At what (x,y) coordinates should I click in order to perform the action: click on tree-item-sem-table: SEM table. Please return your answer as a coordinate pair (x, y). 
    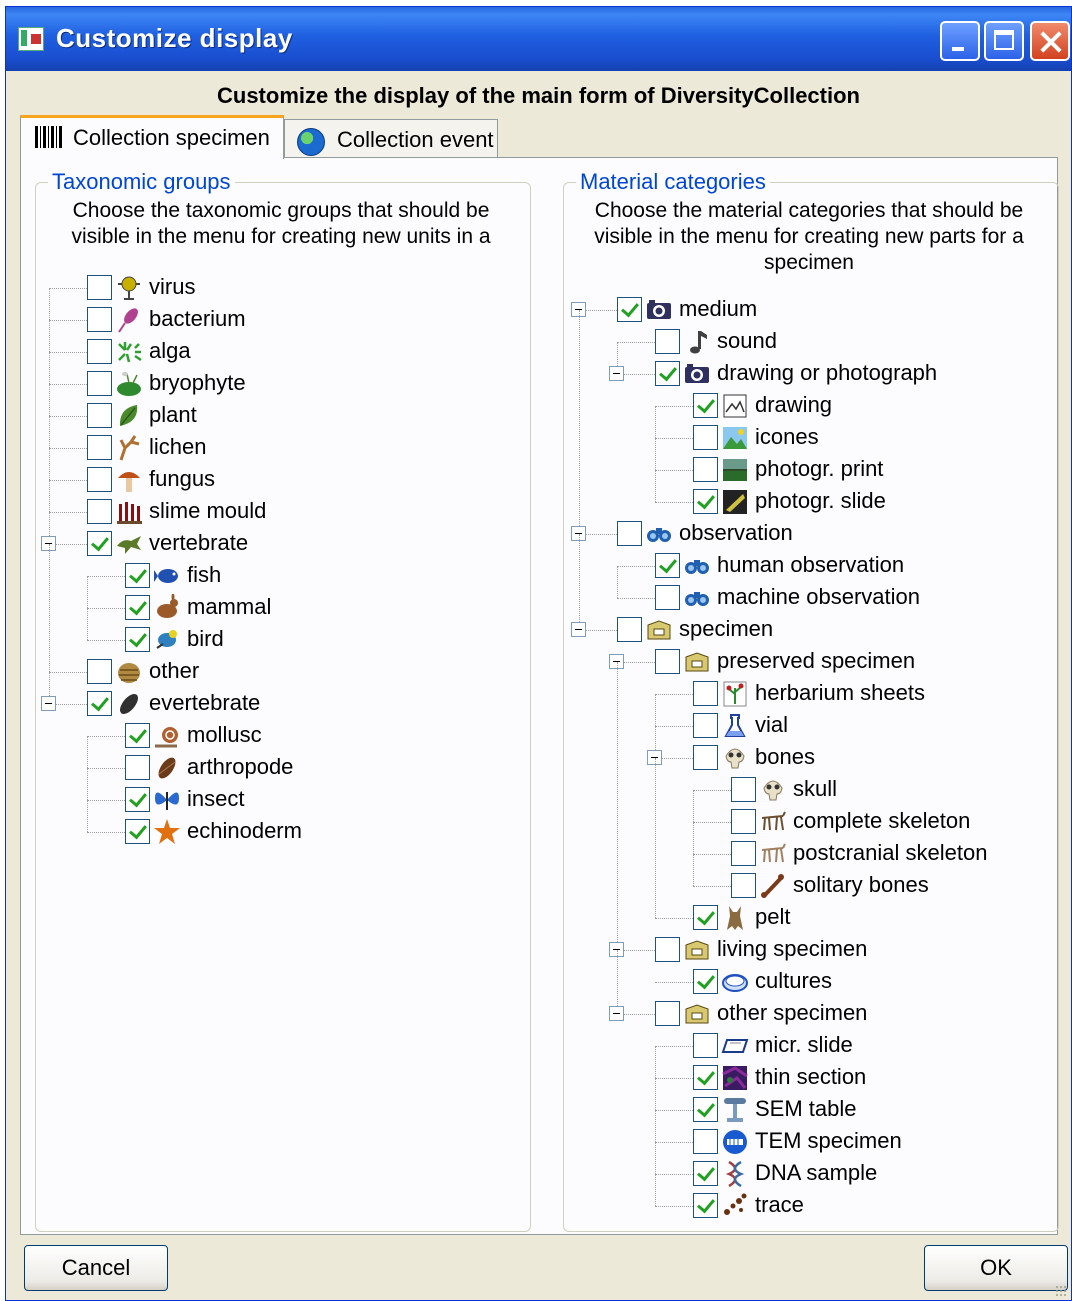
    Looking at the image, I should click on (439, 1110).